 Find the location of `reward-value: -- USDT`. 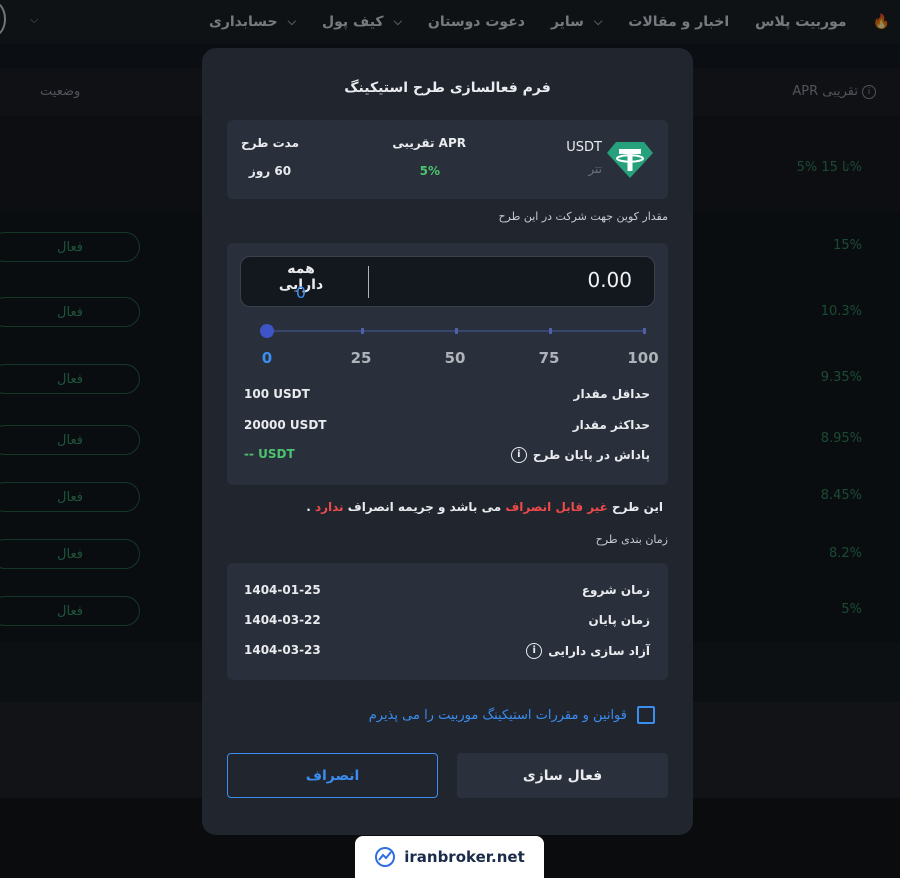

reward-value: -- USDT is located at coordinates (269, 454).